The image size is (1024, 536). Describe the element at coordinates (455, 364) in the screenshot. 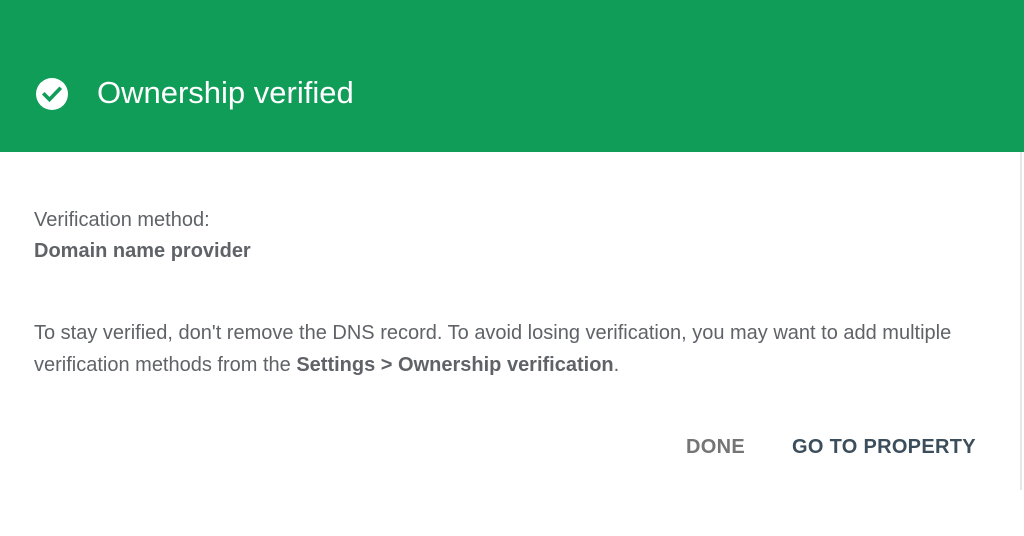

I see `settings-path-text: Settings > Ownership verification` at that location.